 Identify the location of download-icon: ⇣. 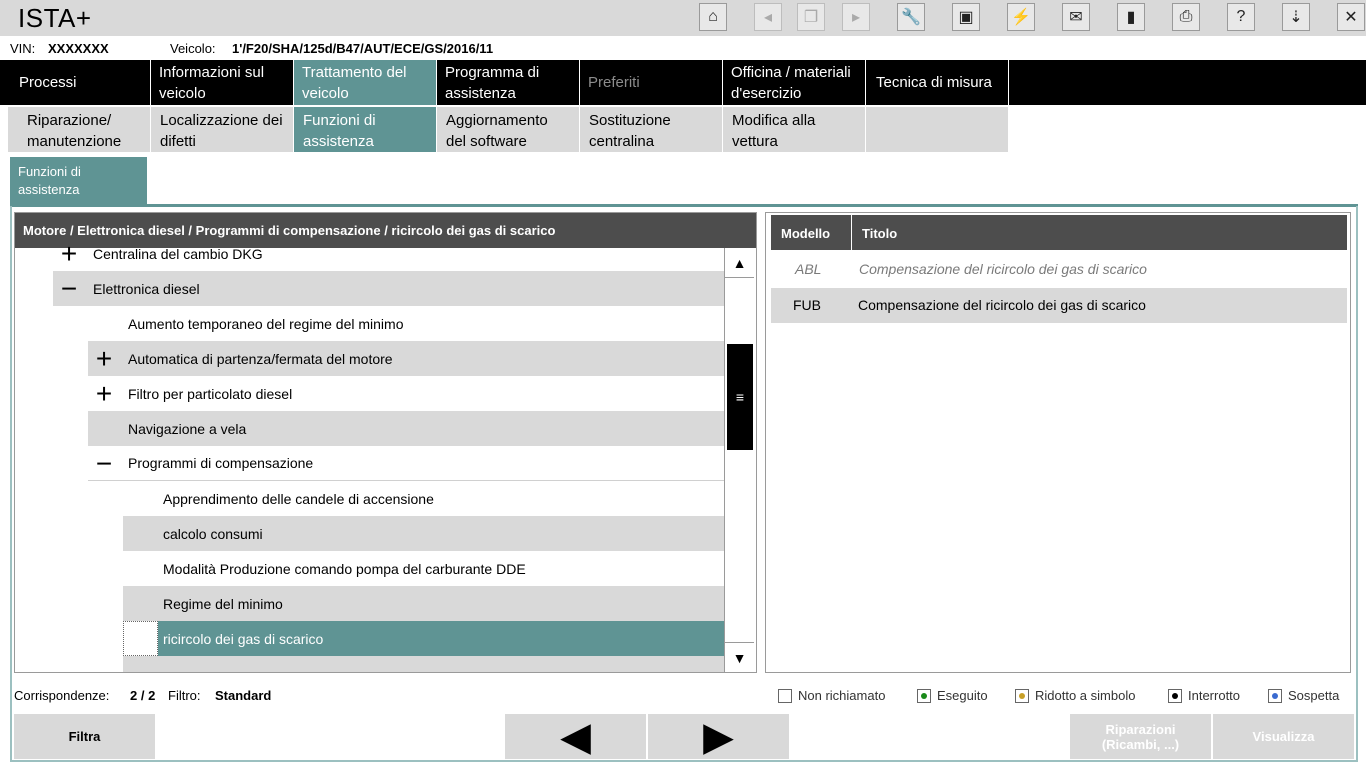
(1296, 17).